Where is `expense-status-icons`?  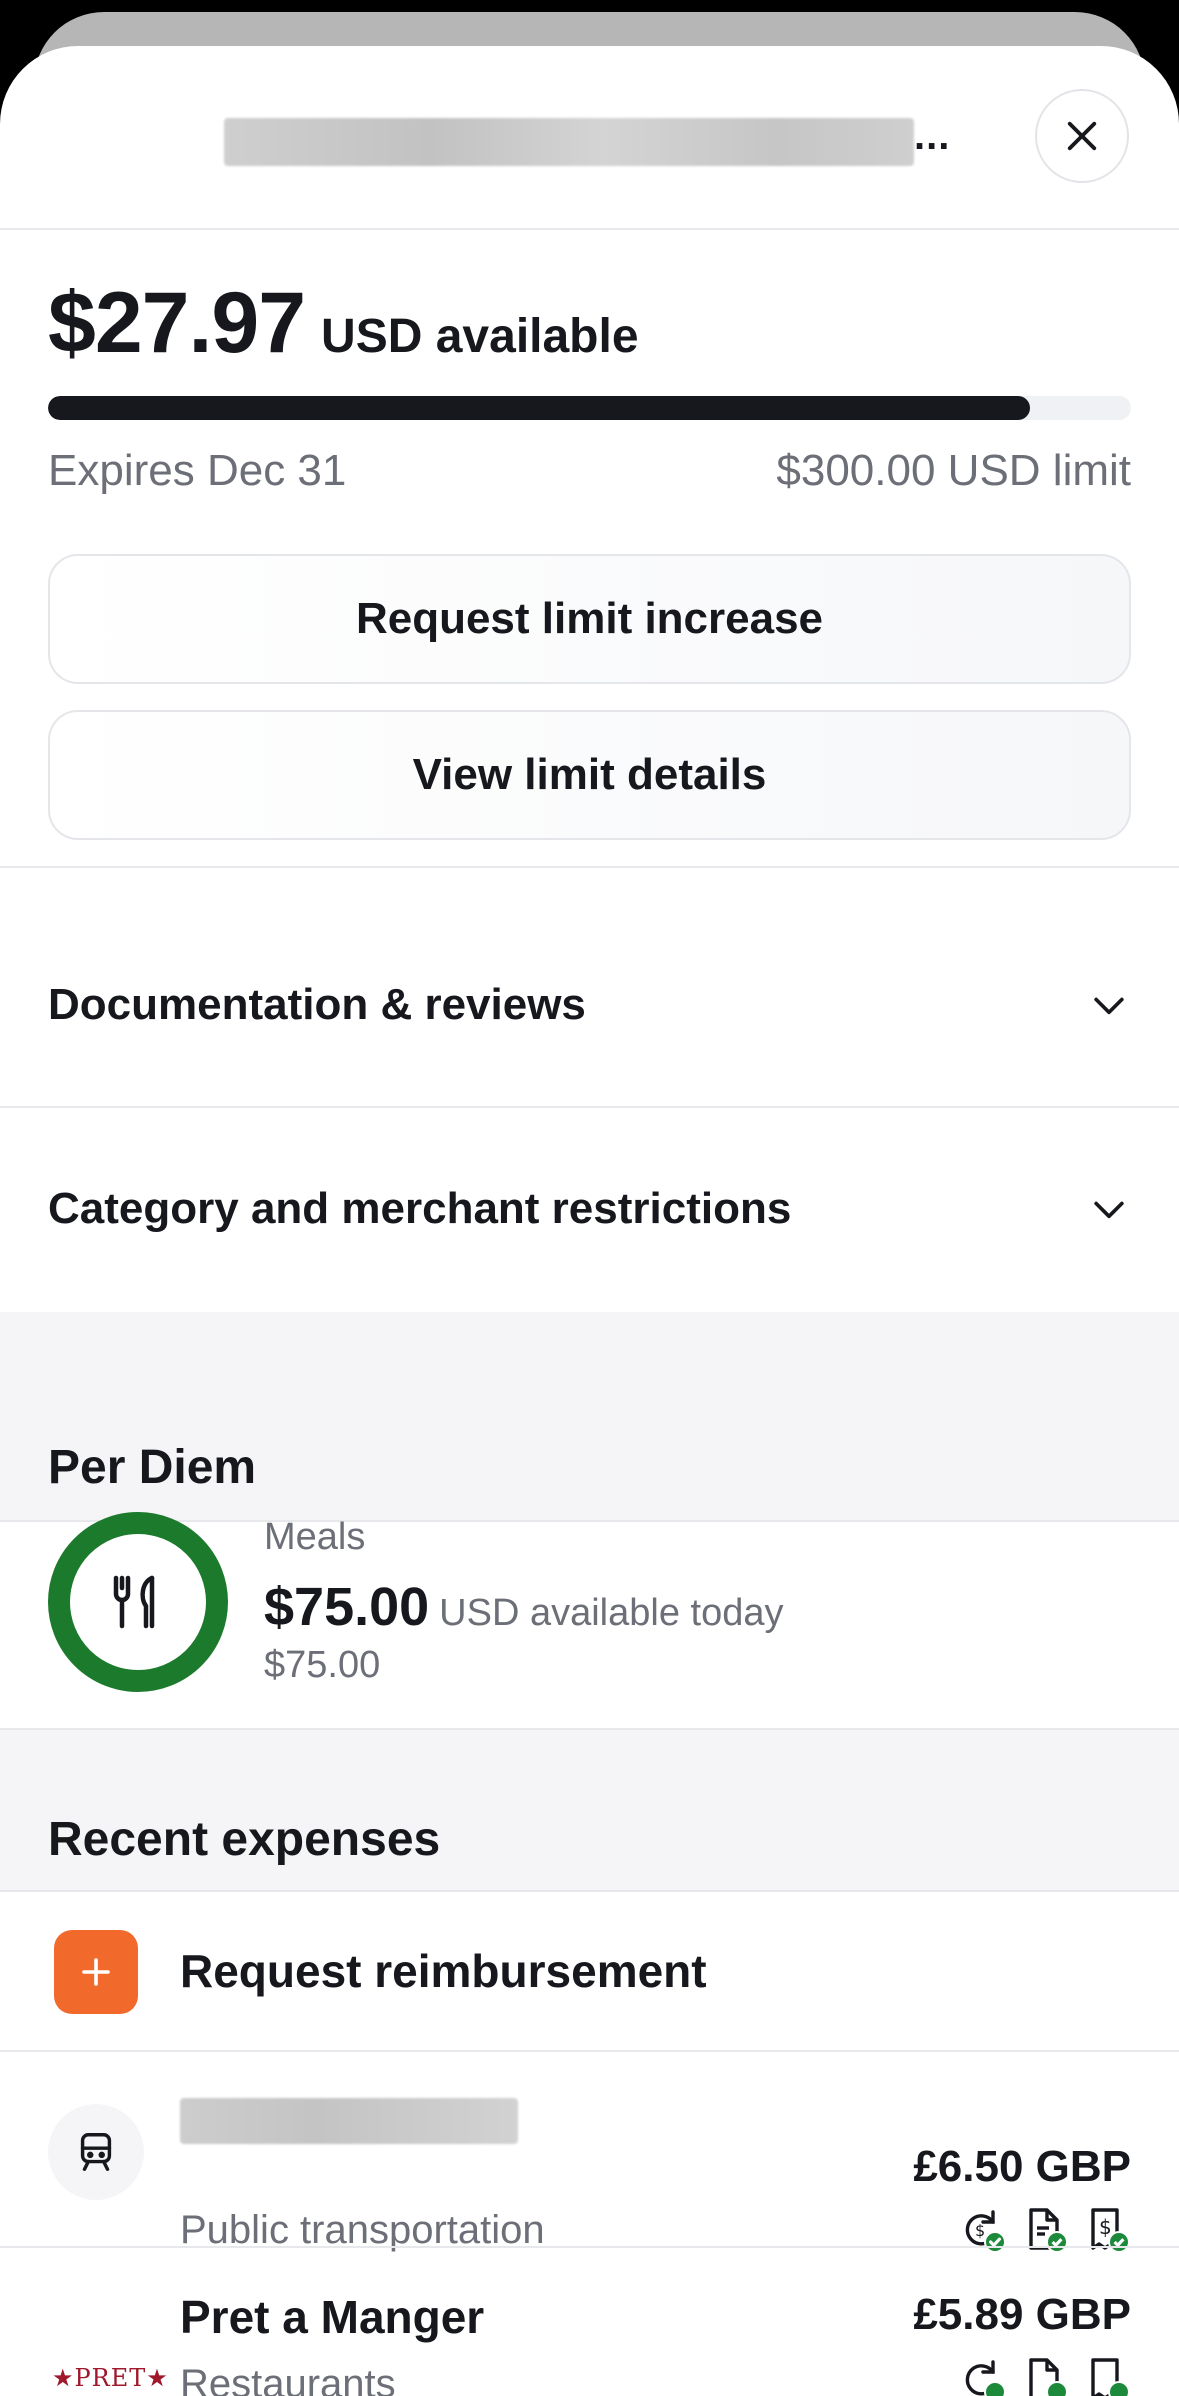 expense-status-icons is located at coordinates (1045, 2376).